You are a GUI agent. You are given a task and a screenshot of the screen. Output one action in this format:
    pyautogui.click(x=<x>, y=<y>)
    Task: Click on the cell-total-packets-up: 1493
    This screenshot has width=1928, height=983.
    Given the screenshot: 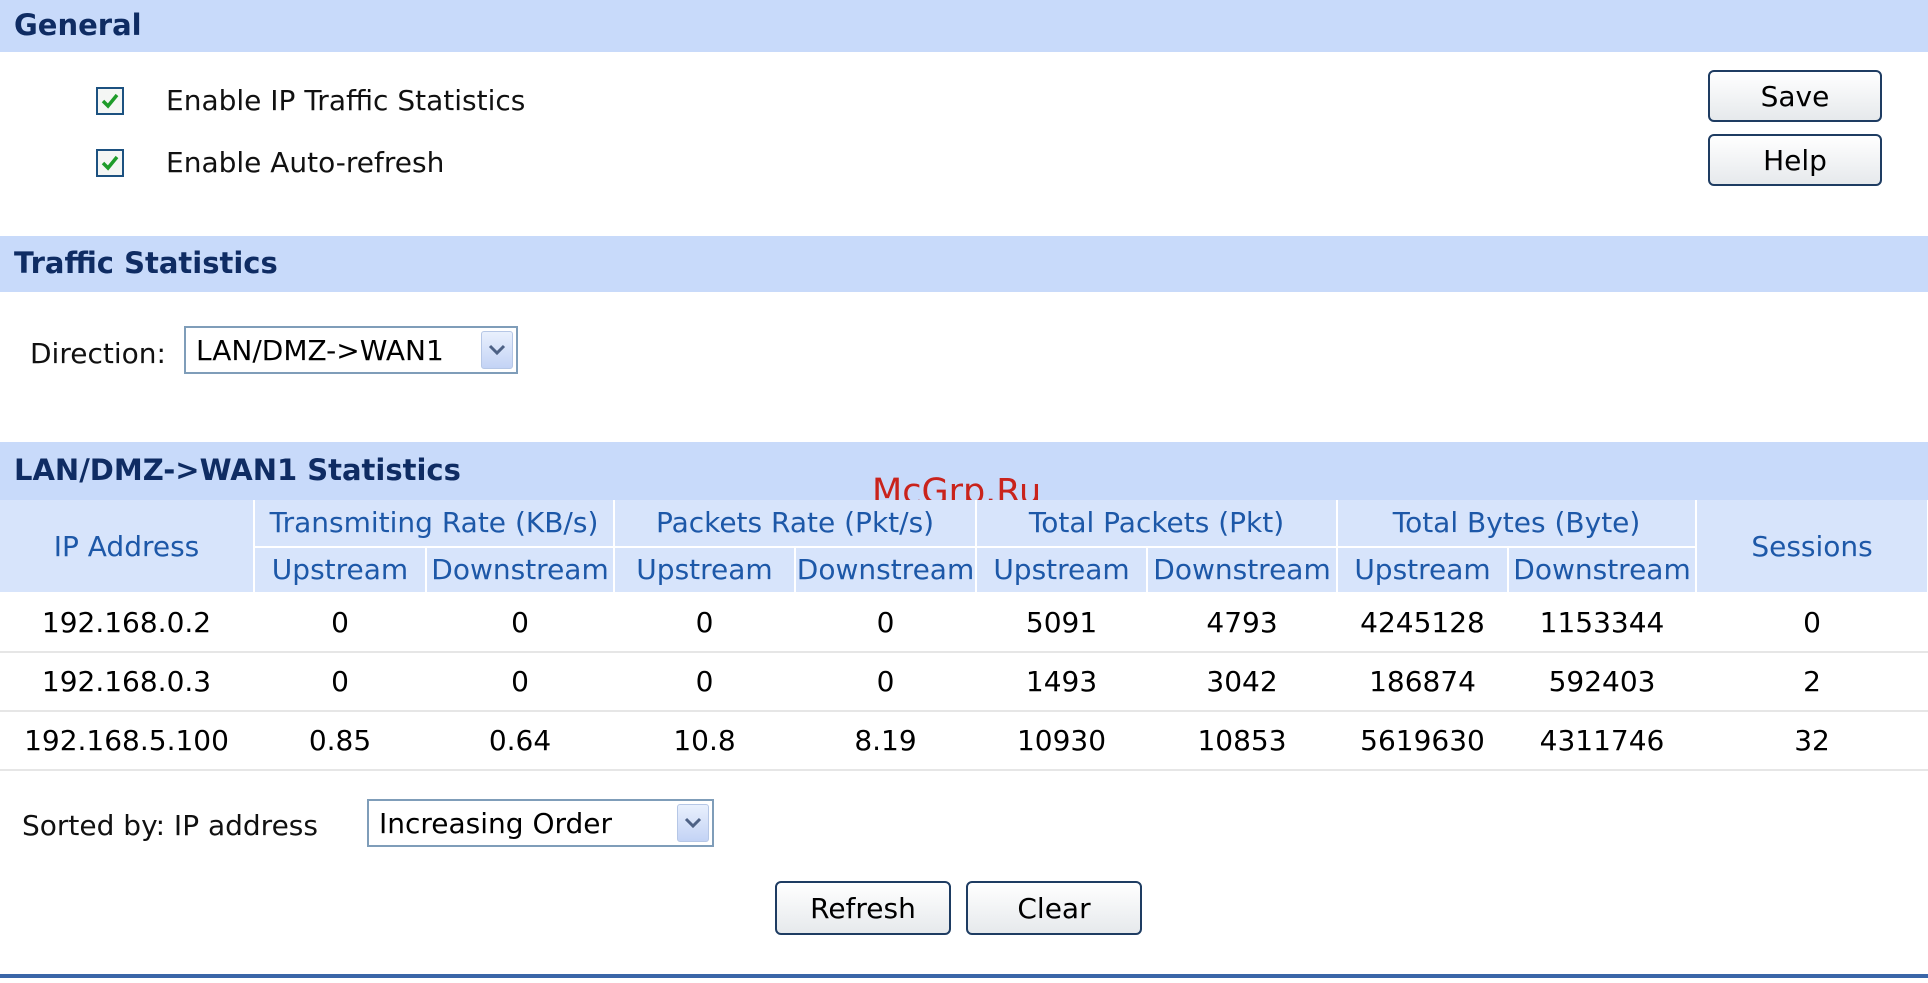 What is the action you would take?
    pyautogui.click(x=1062, y=682)
    